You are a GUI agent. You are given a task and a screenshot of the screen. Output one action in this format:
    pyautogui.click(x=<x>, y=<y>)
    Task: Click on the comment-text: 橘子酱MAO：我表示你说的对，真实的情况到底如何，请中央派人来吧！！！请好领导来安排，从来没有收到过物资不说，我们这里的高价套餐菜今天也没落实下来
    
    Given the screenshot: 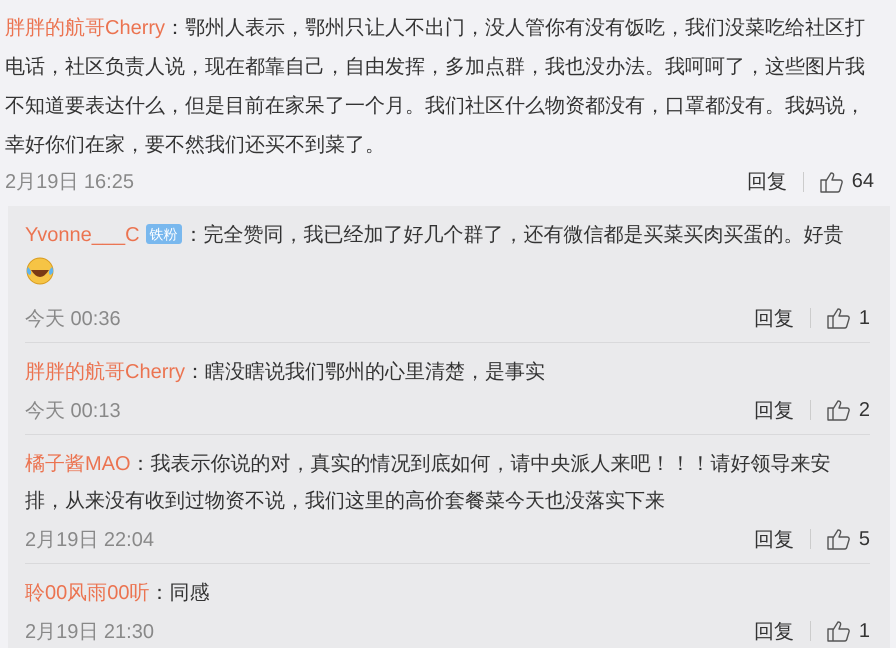 What is the action you would take?
    pyautogui.click(x=428, y=482)
    